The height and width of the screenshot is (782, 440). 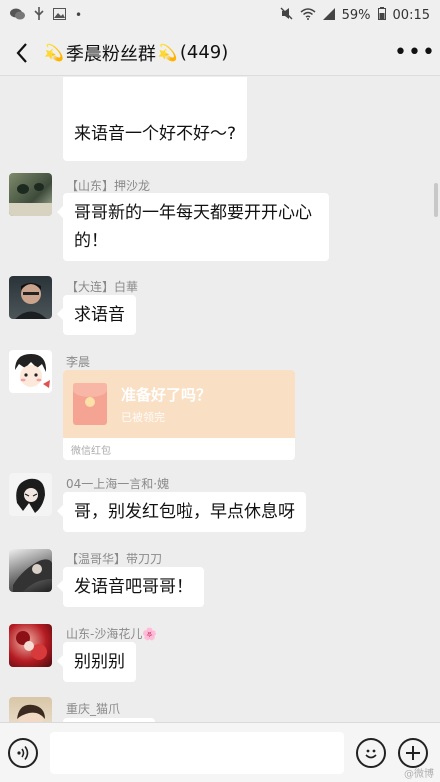 I want to click on more-options-button: •••, so click(x=415, y=53).